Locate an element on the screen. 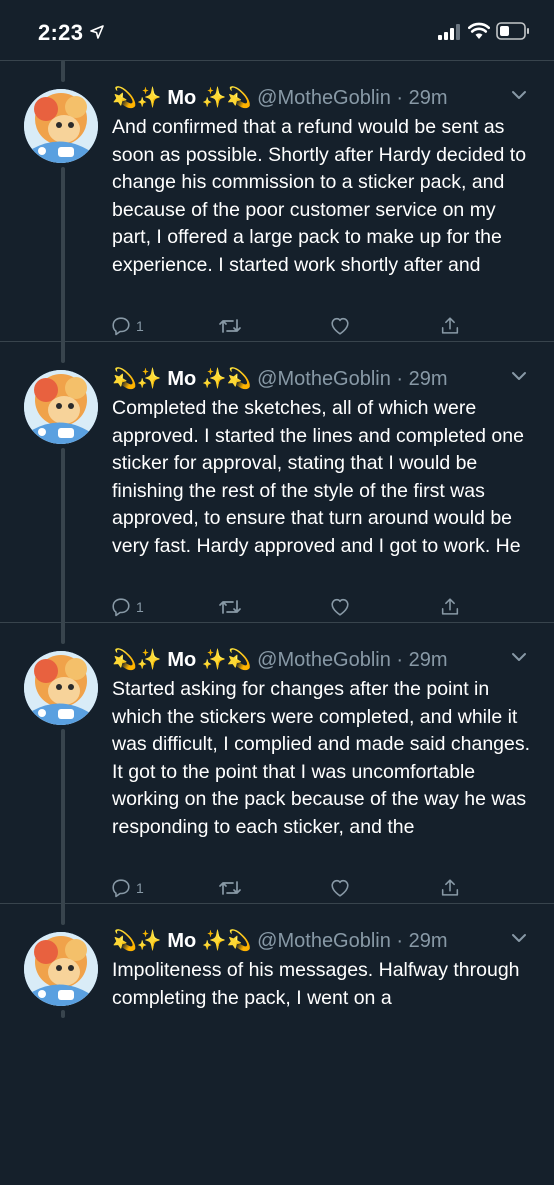  location-arrow-icon is located at coordinates (97, 32).